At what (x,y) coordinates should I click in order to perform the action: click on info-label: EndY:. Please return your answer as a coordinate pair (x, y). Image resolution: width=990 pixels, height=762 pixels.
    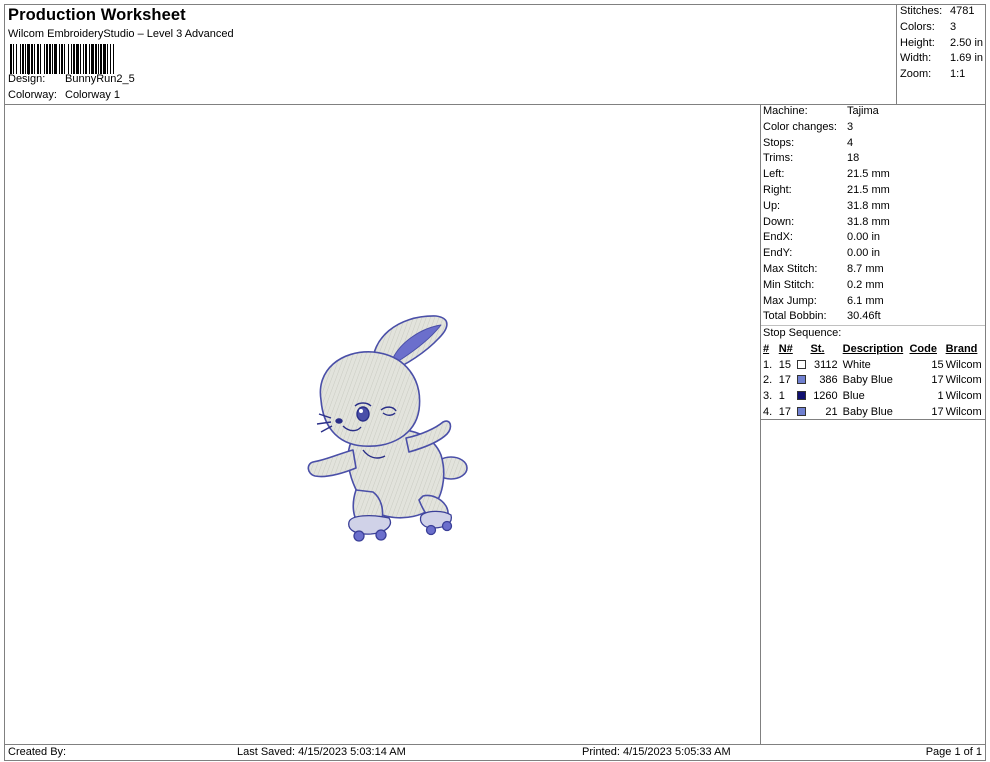
    Looking at the image, I should click on (778, 253).